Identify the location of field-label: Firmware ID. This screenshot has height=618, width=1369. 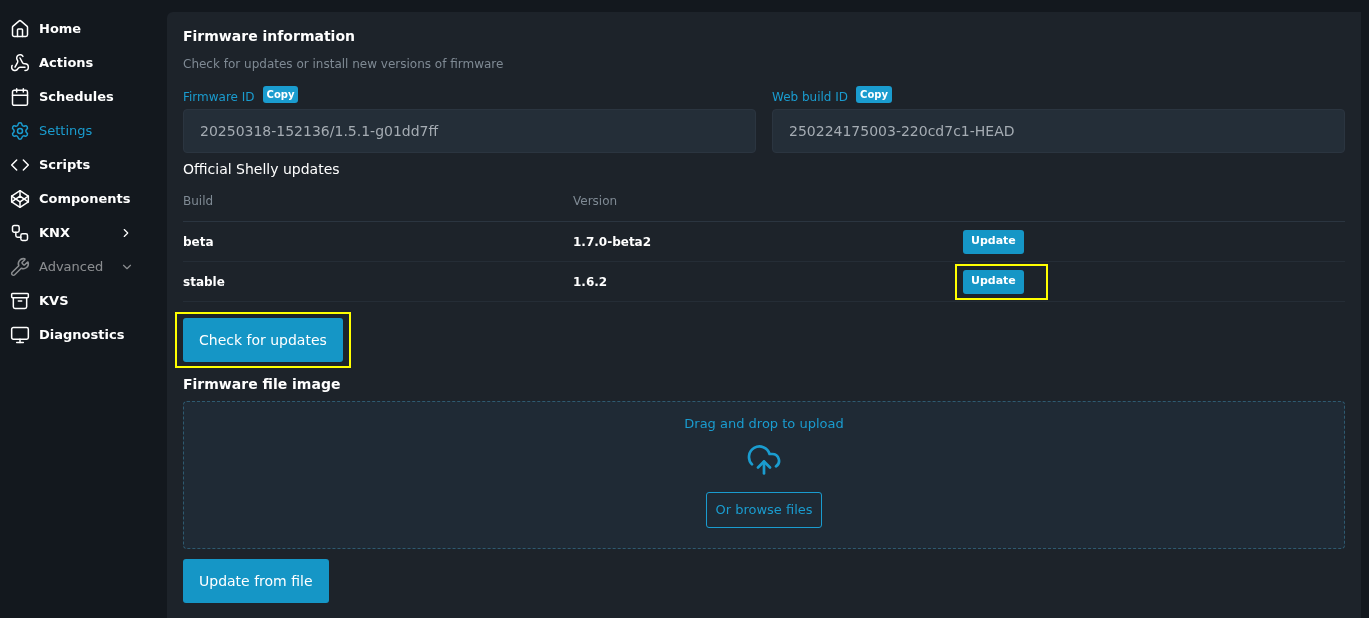
(219, 97).